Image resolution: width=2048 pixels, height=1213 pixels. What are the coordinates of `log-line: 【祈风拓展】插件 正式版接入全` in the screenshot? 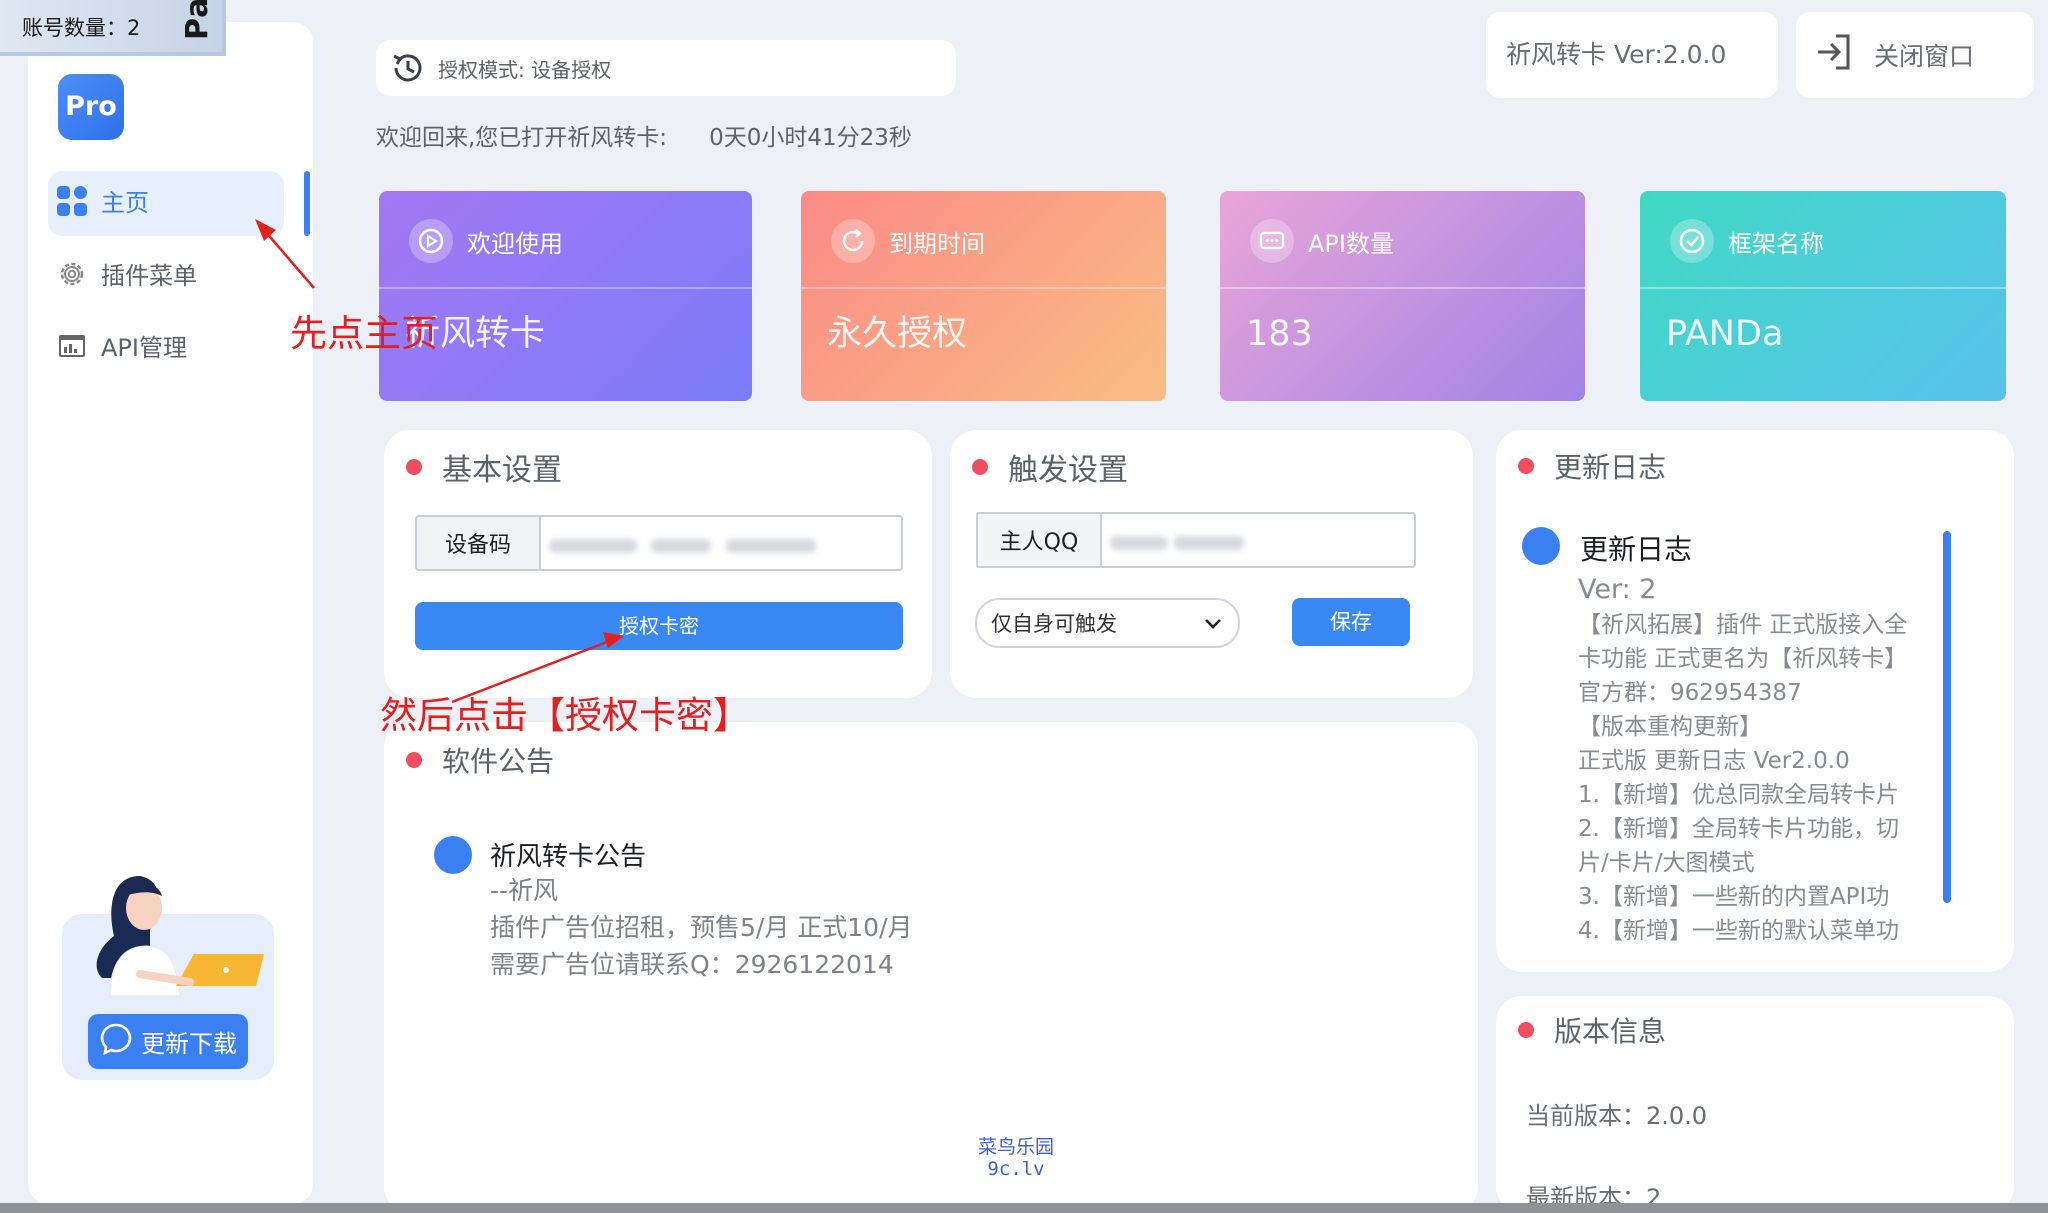 It's located at (1743, 625).